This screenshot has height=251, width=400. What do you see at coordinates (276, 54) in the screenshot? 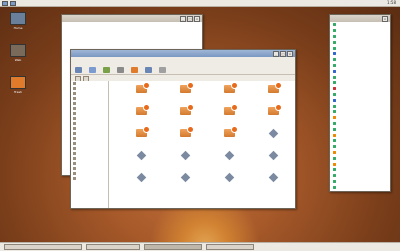
I see `minimize-button: _` at bounding box center [276, 54].